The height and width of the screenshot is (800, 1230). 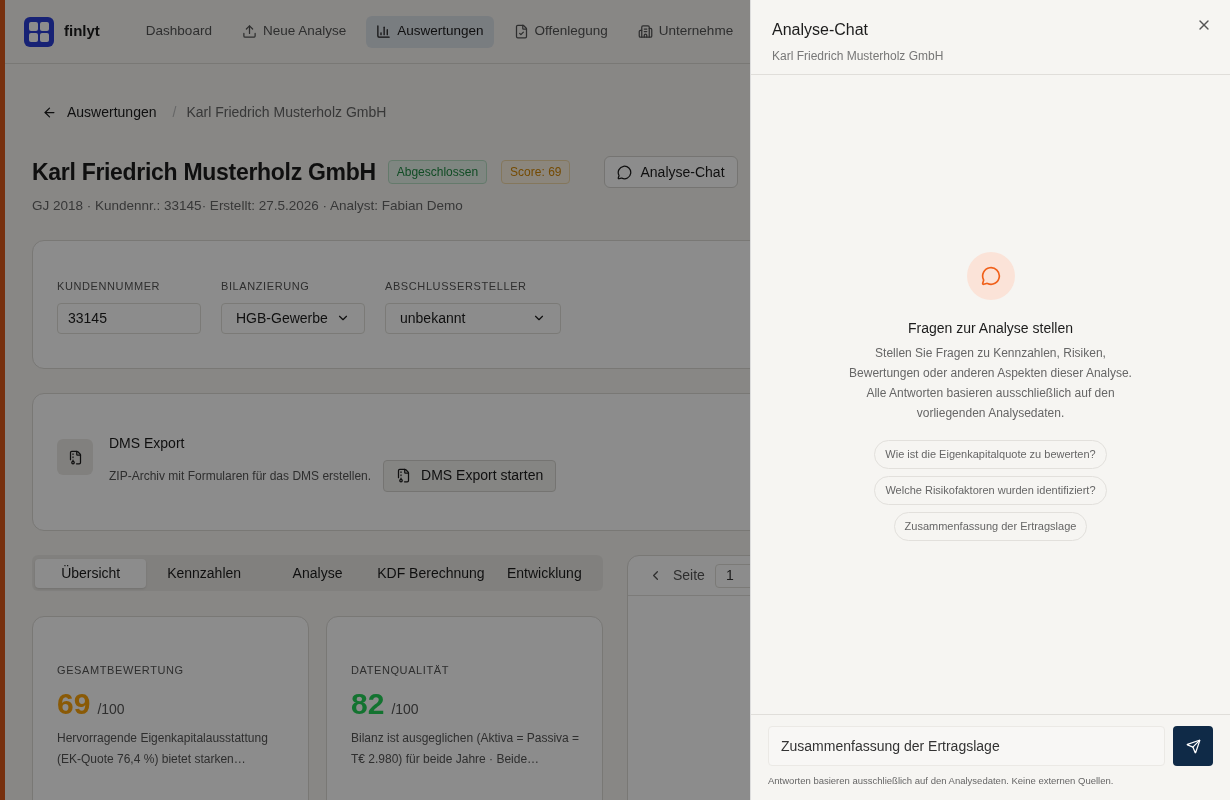 I want to click on logo-icon, so click(x=39, y=31).